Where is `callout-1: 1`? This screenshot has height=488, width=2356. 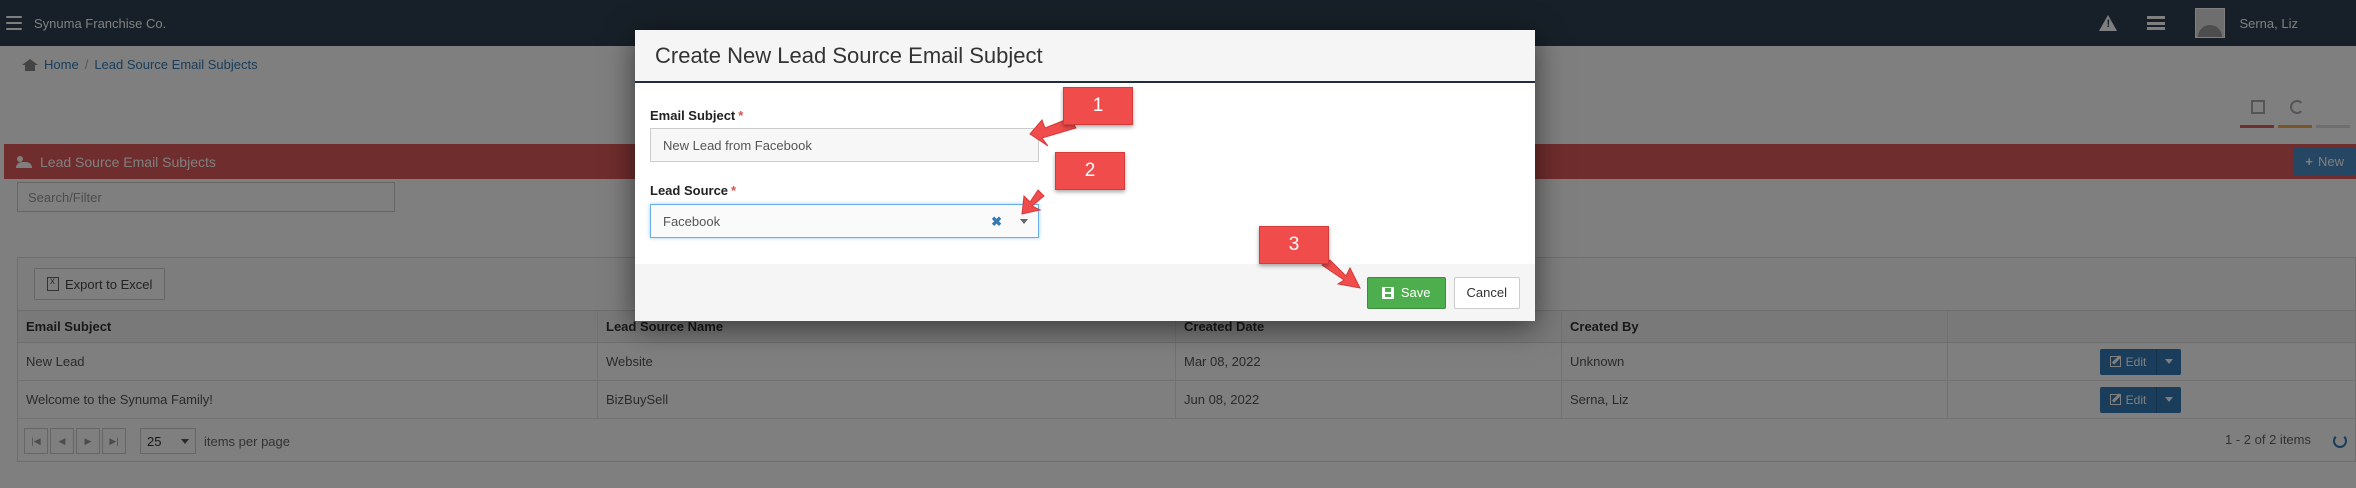
callout-1: 1 is located at coordinates (1098, 106).